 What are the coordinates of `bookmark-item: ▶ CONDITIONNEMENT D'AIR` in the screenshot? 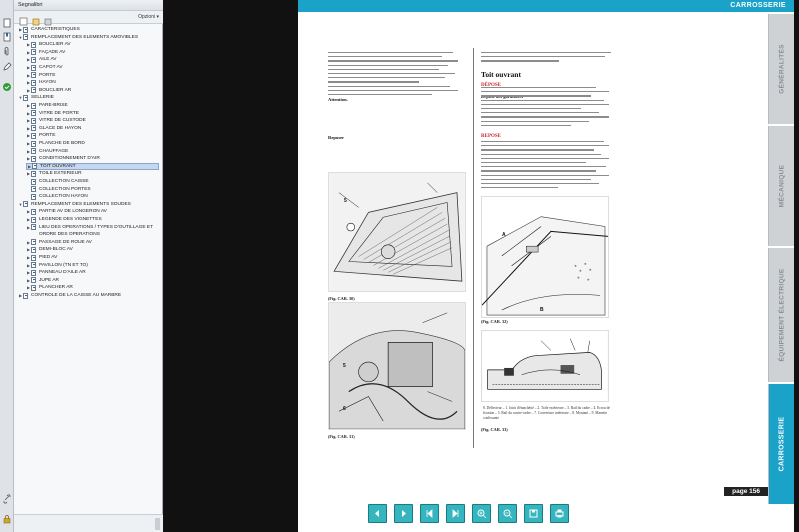 It's located at (92, 158).